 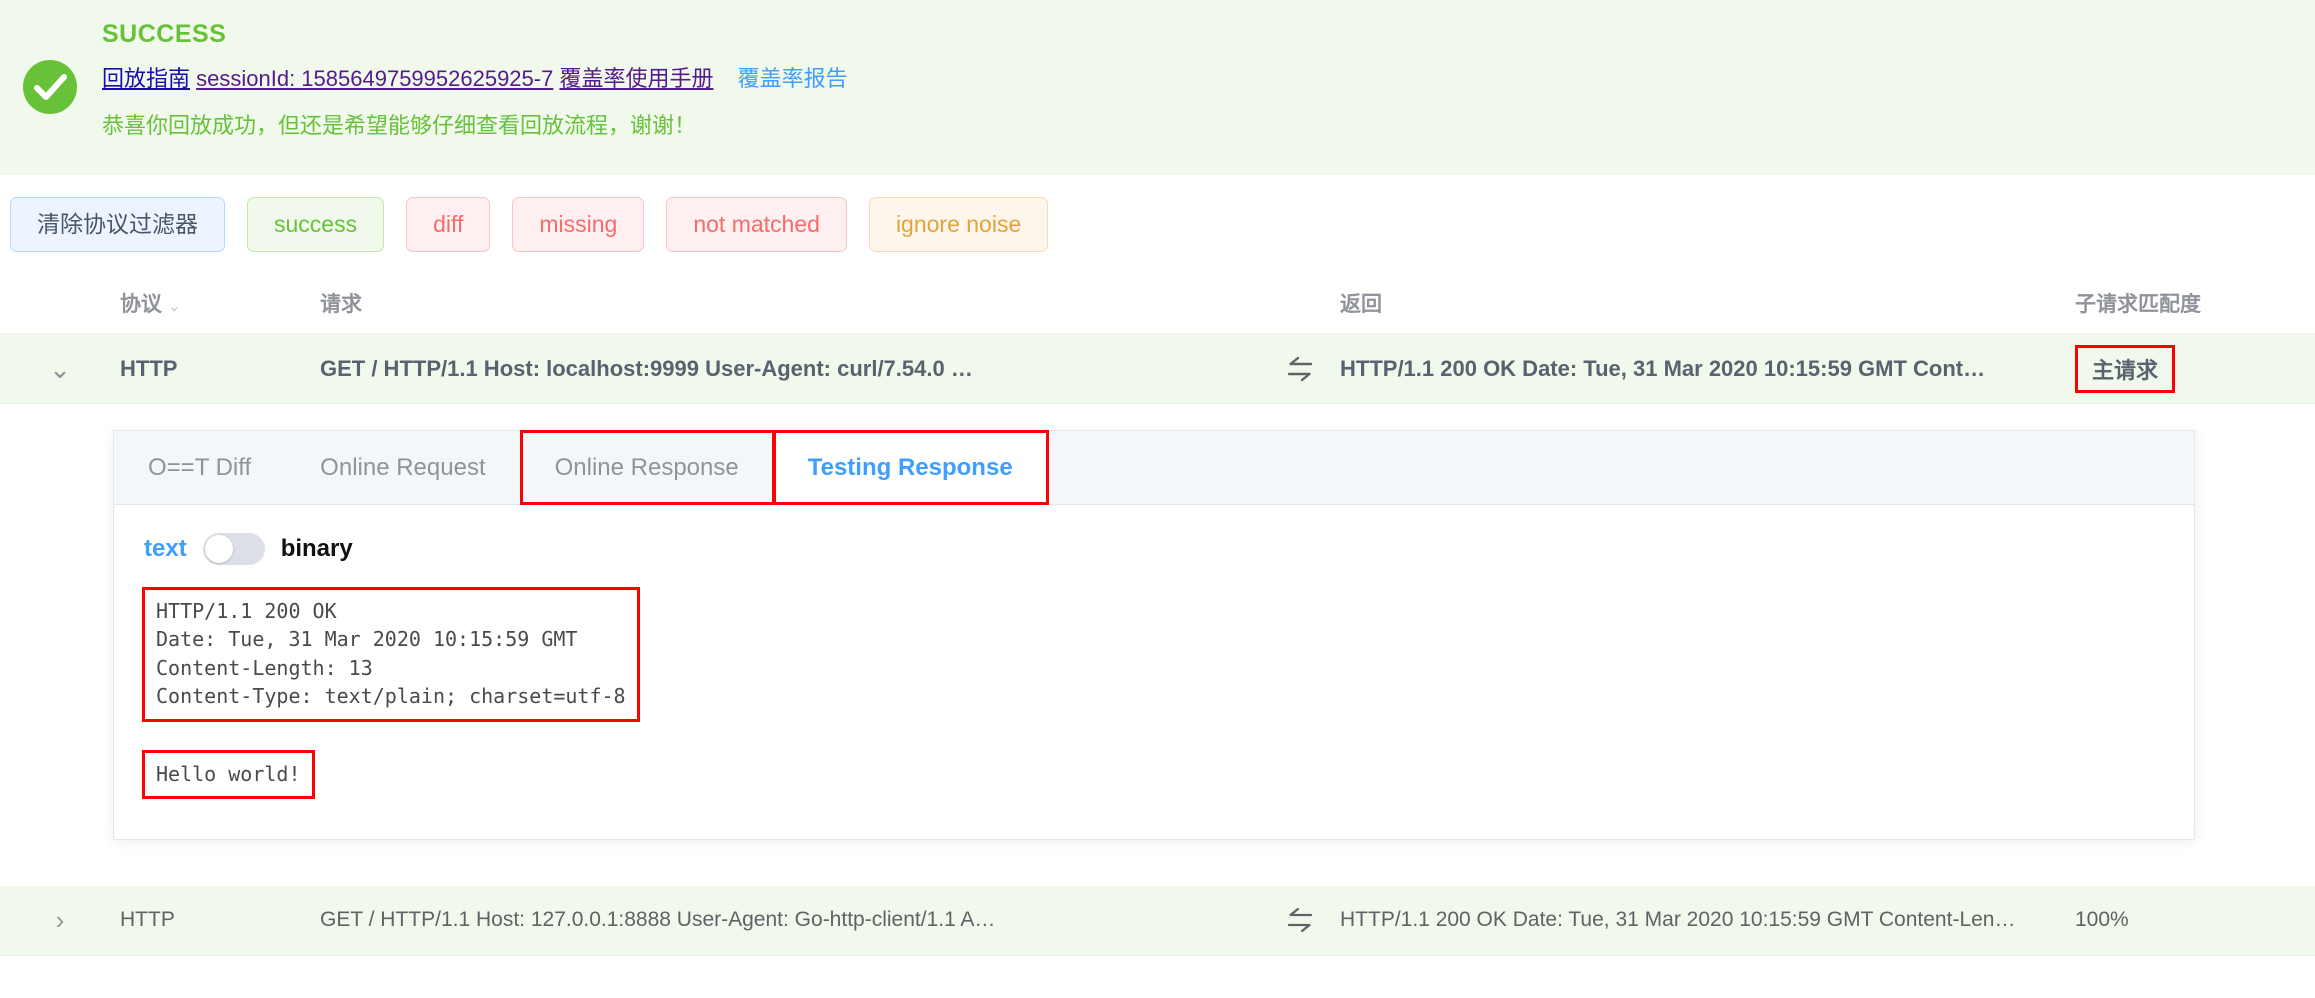 I want to click on tab-testing-response: Testing Response, so click(x=910, y=467).